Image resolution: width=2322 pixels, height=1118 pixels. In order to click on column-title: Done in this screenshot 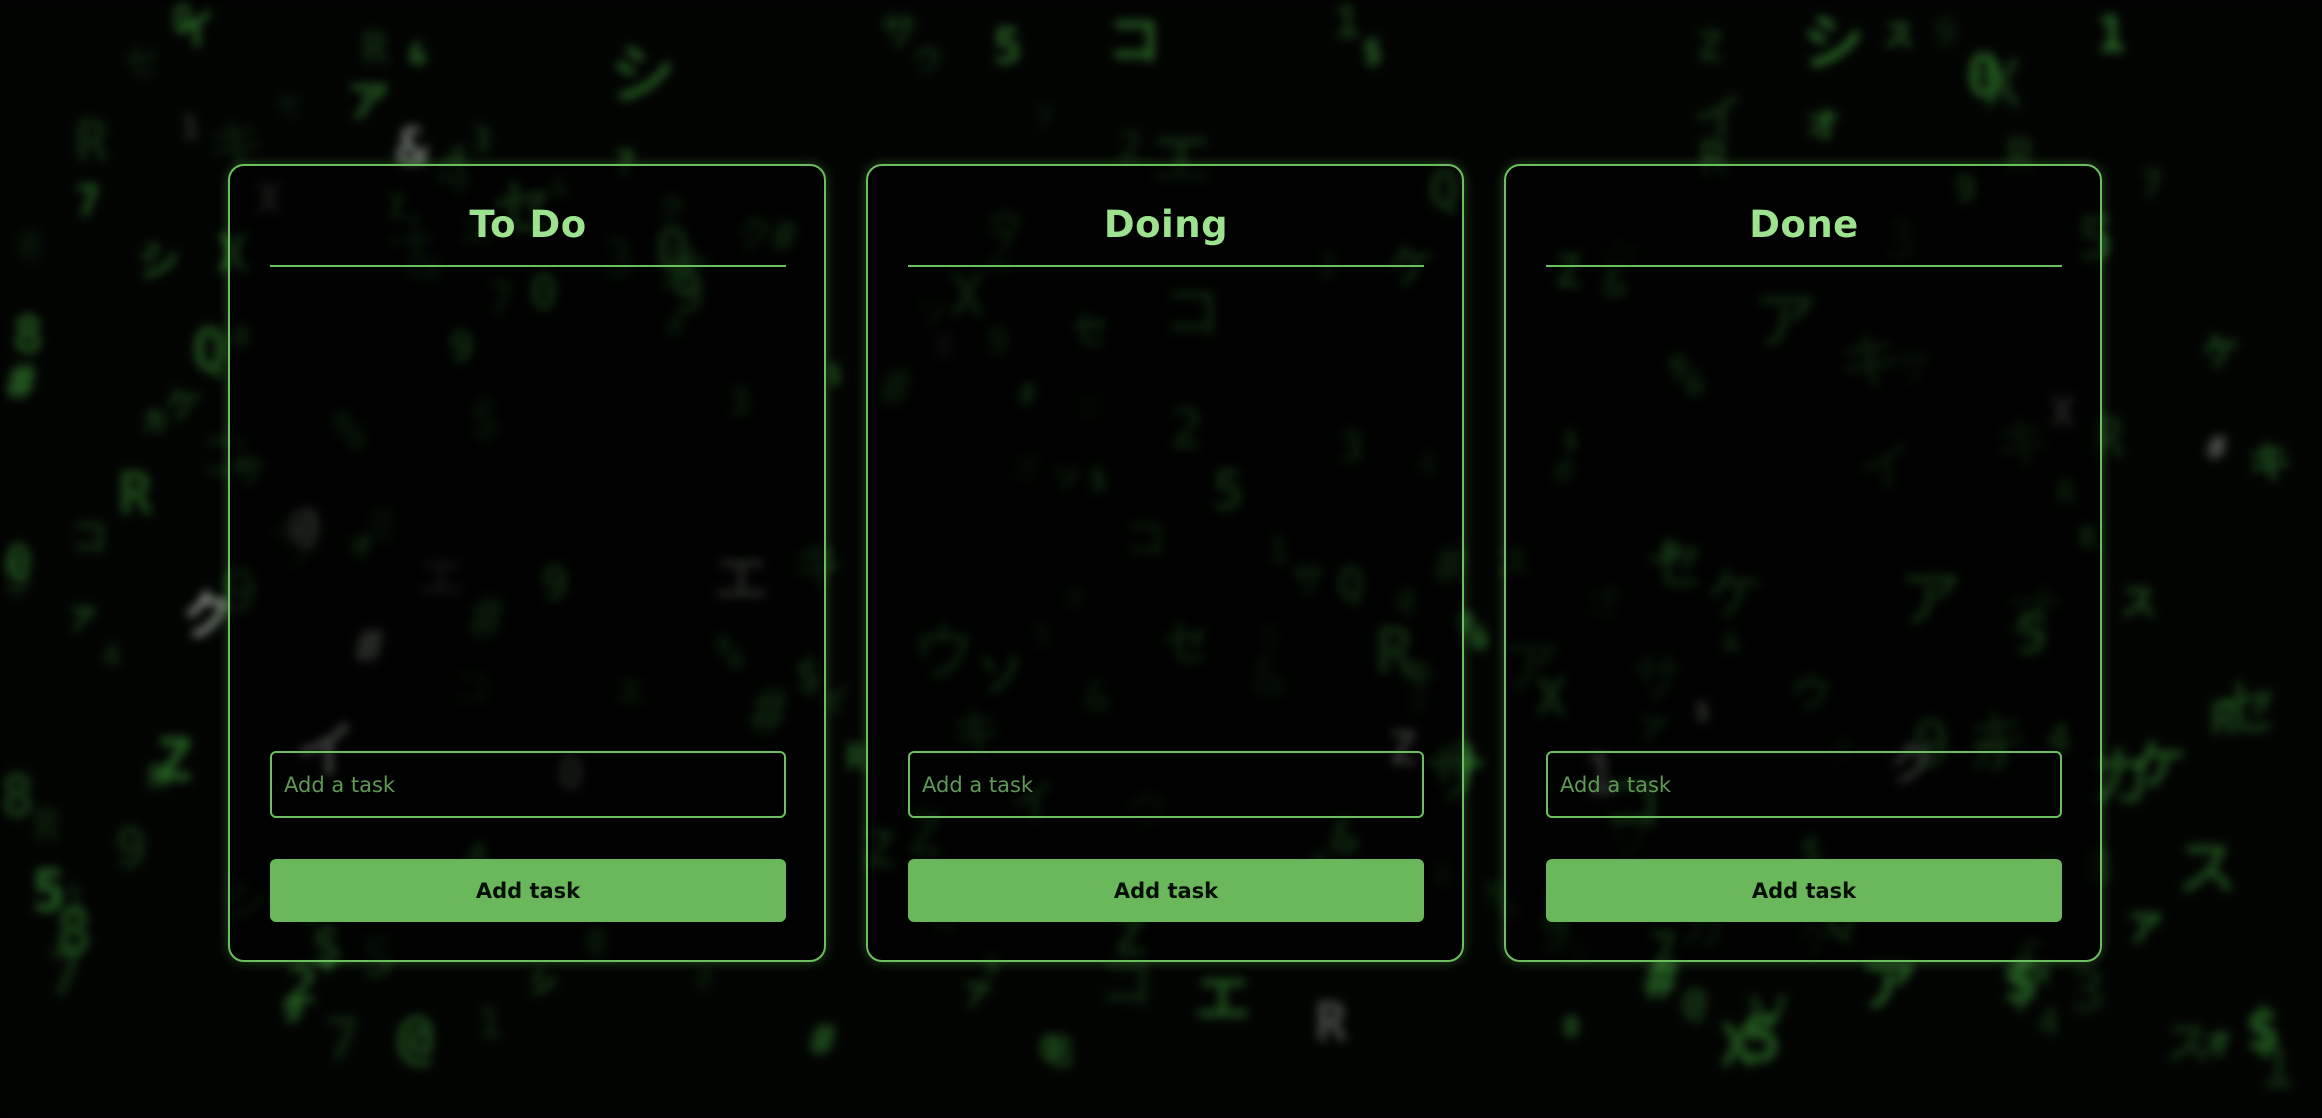, I will do `click(1804, 224)`.